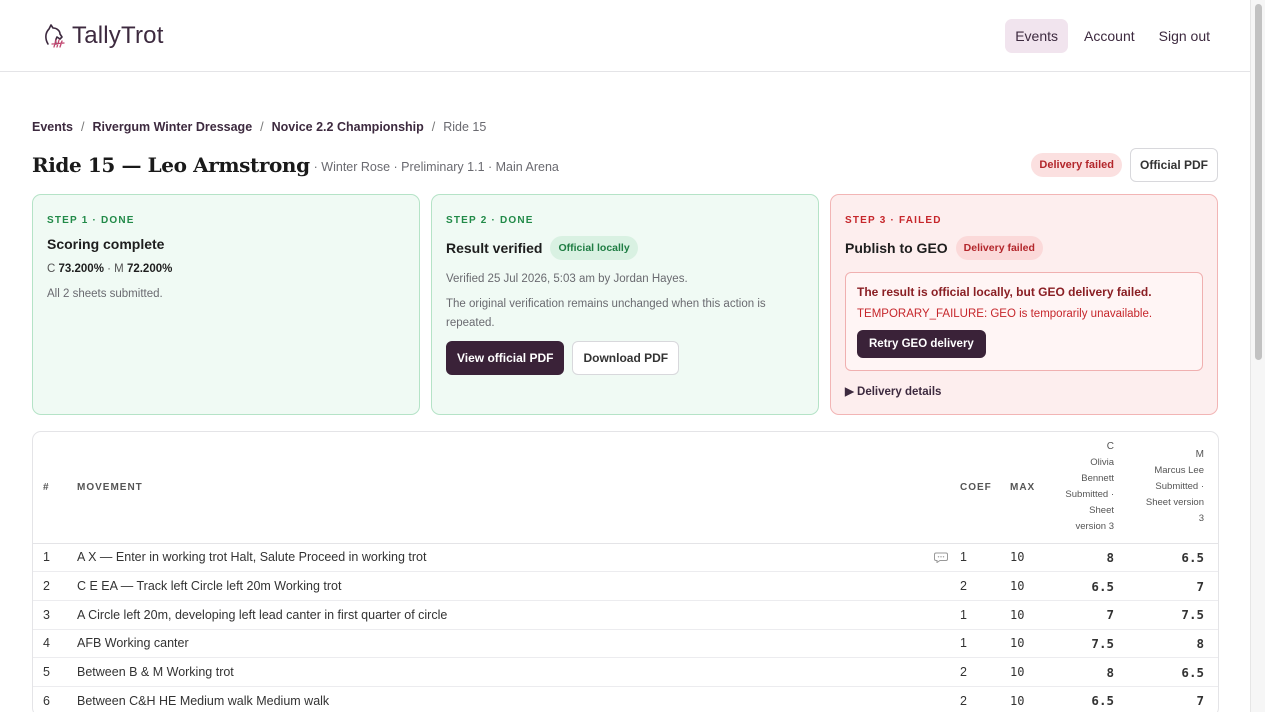 The height and width of the screenshot is (712, 1265). What do you see at coordinates (105, 294) in the screenshot?
I see `sheets-note: All 2 sheets submitted.` at bounding box center [105, 294].